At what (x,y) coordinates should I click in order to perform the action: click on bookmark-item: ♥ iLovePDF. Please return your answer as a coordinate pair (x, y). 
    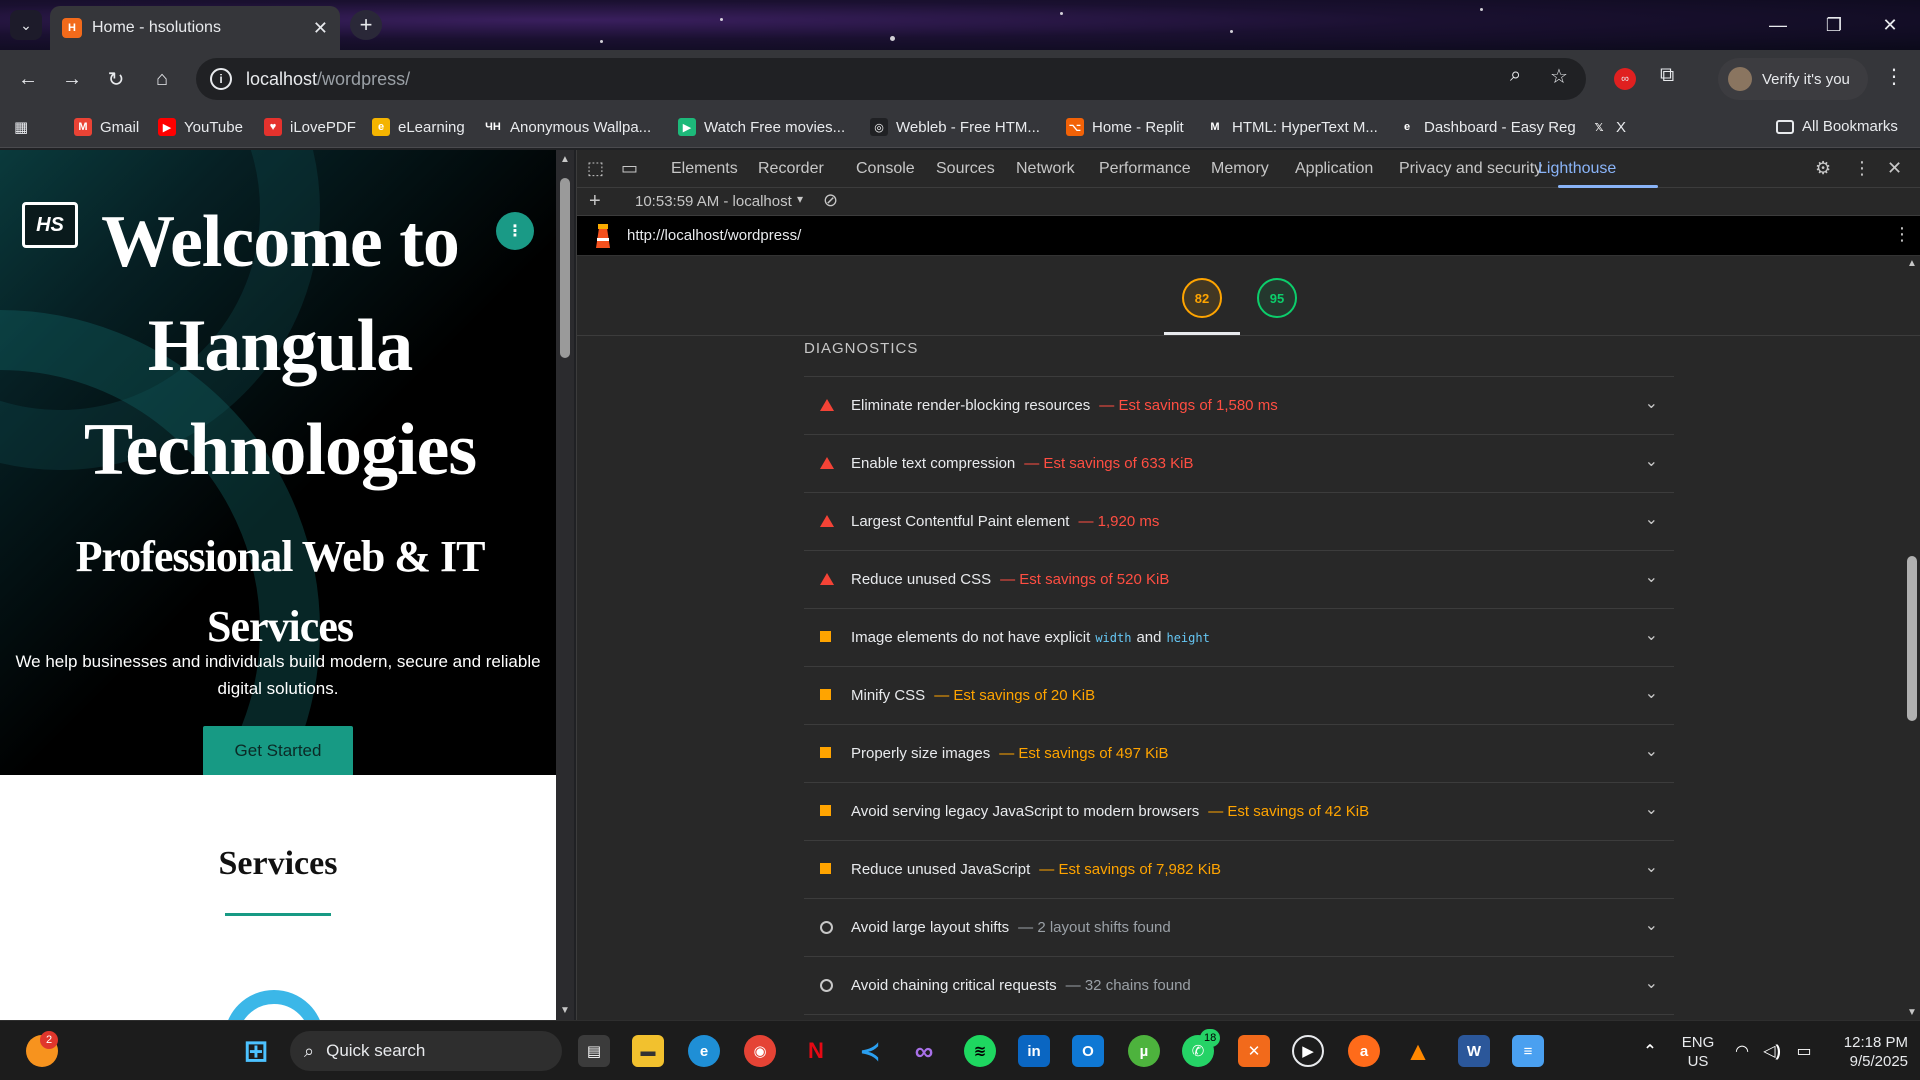
    Looking at the image, I should click on (310, 127).